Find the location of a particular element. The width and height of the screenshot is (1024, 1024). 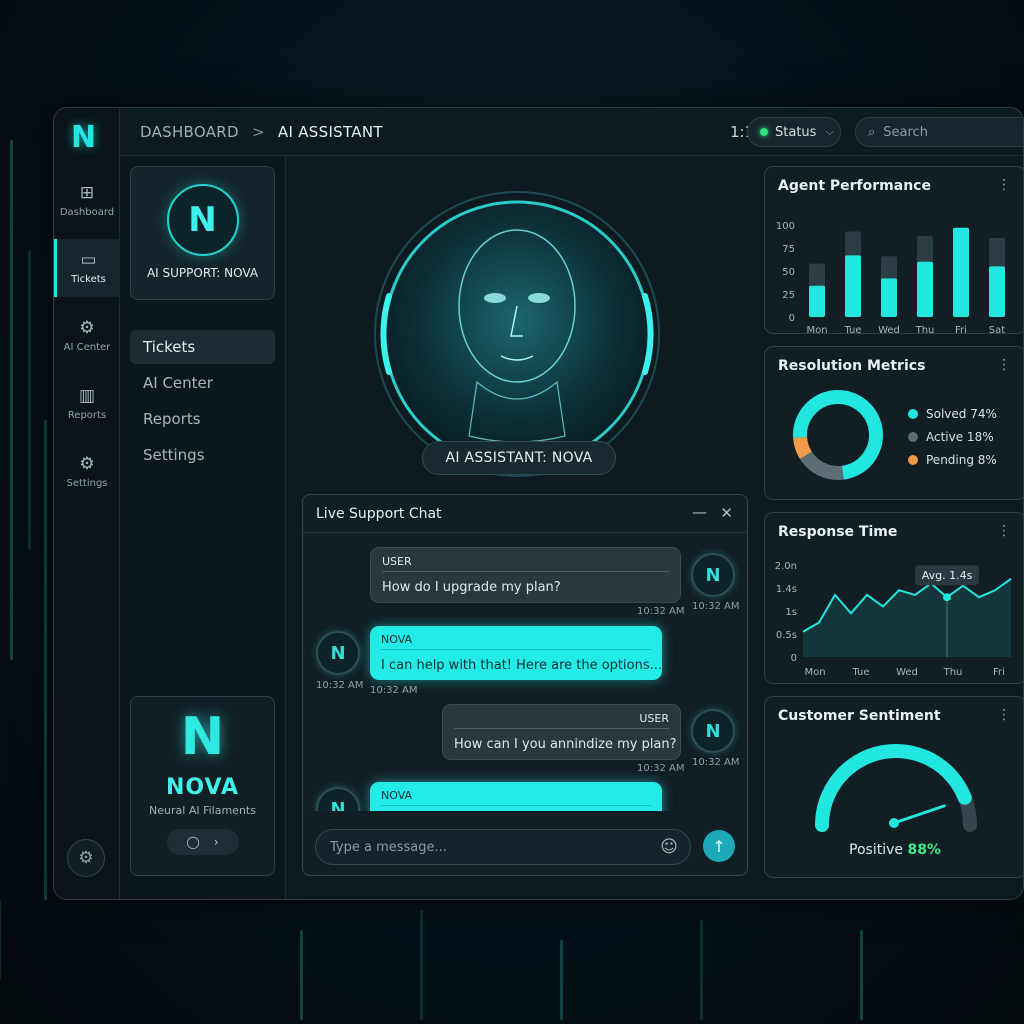

y-tick-label: 0.5s is located at coordinates (786, 635).